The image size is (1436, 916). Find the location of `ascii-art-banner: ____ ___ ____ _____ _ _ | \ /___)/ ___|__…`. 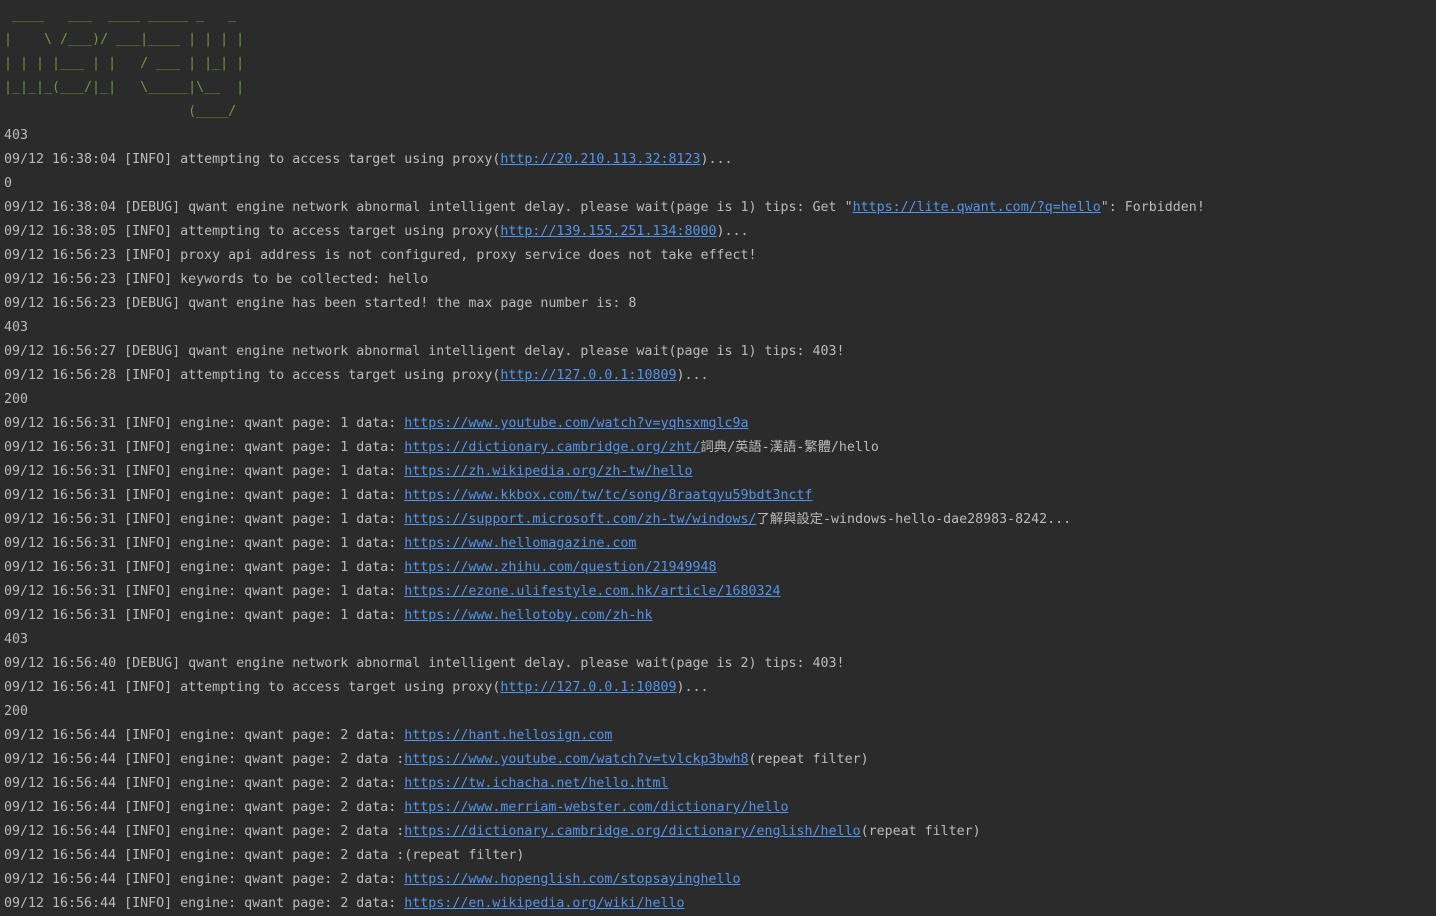

ascii-art-banner: ____ ___ ____ _____ _ _ | \ /___)/ ___|__… is located at coordinates (719, 62).